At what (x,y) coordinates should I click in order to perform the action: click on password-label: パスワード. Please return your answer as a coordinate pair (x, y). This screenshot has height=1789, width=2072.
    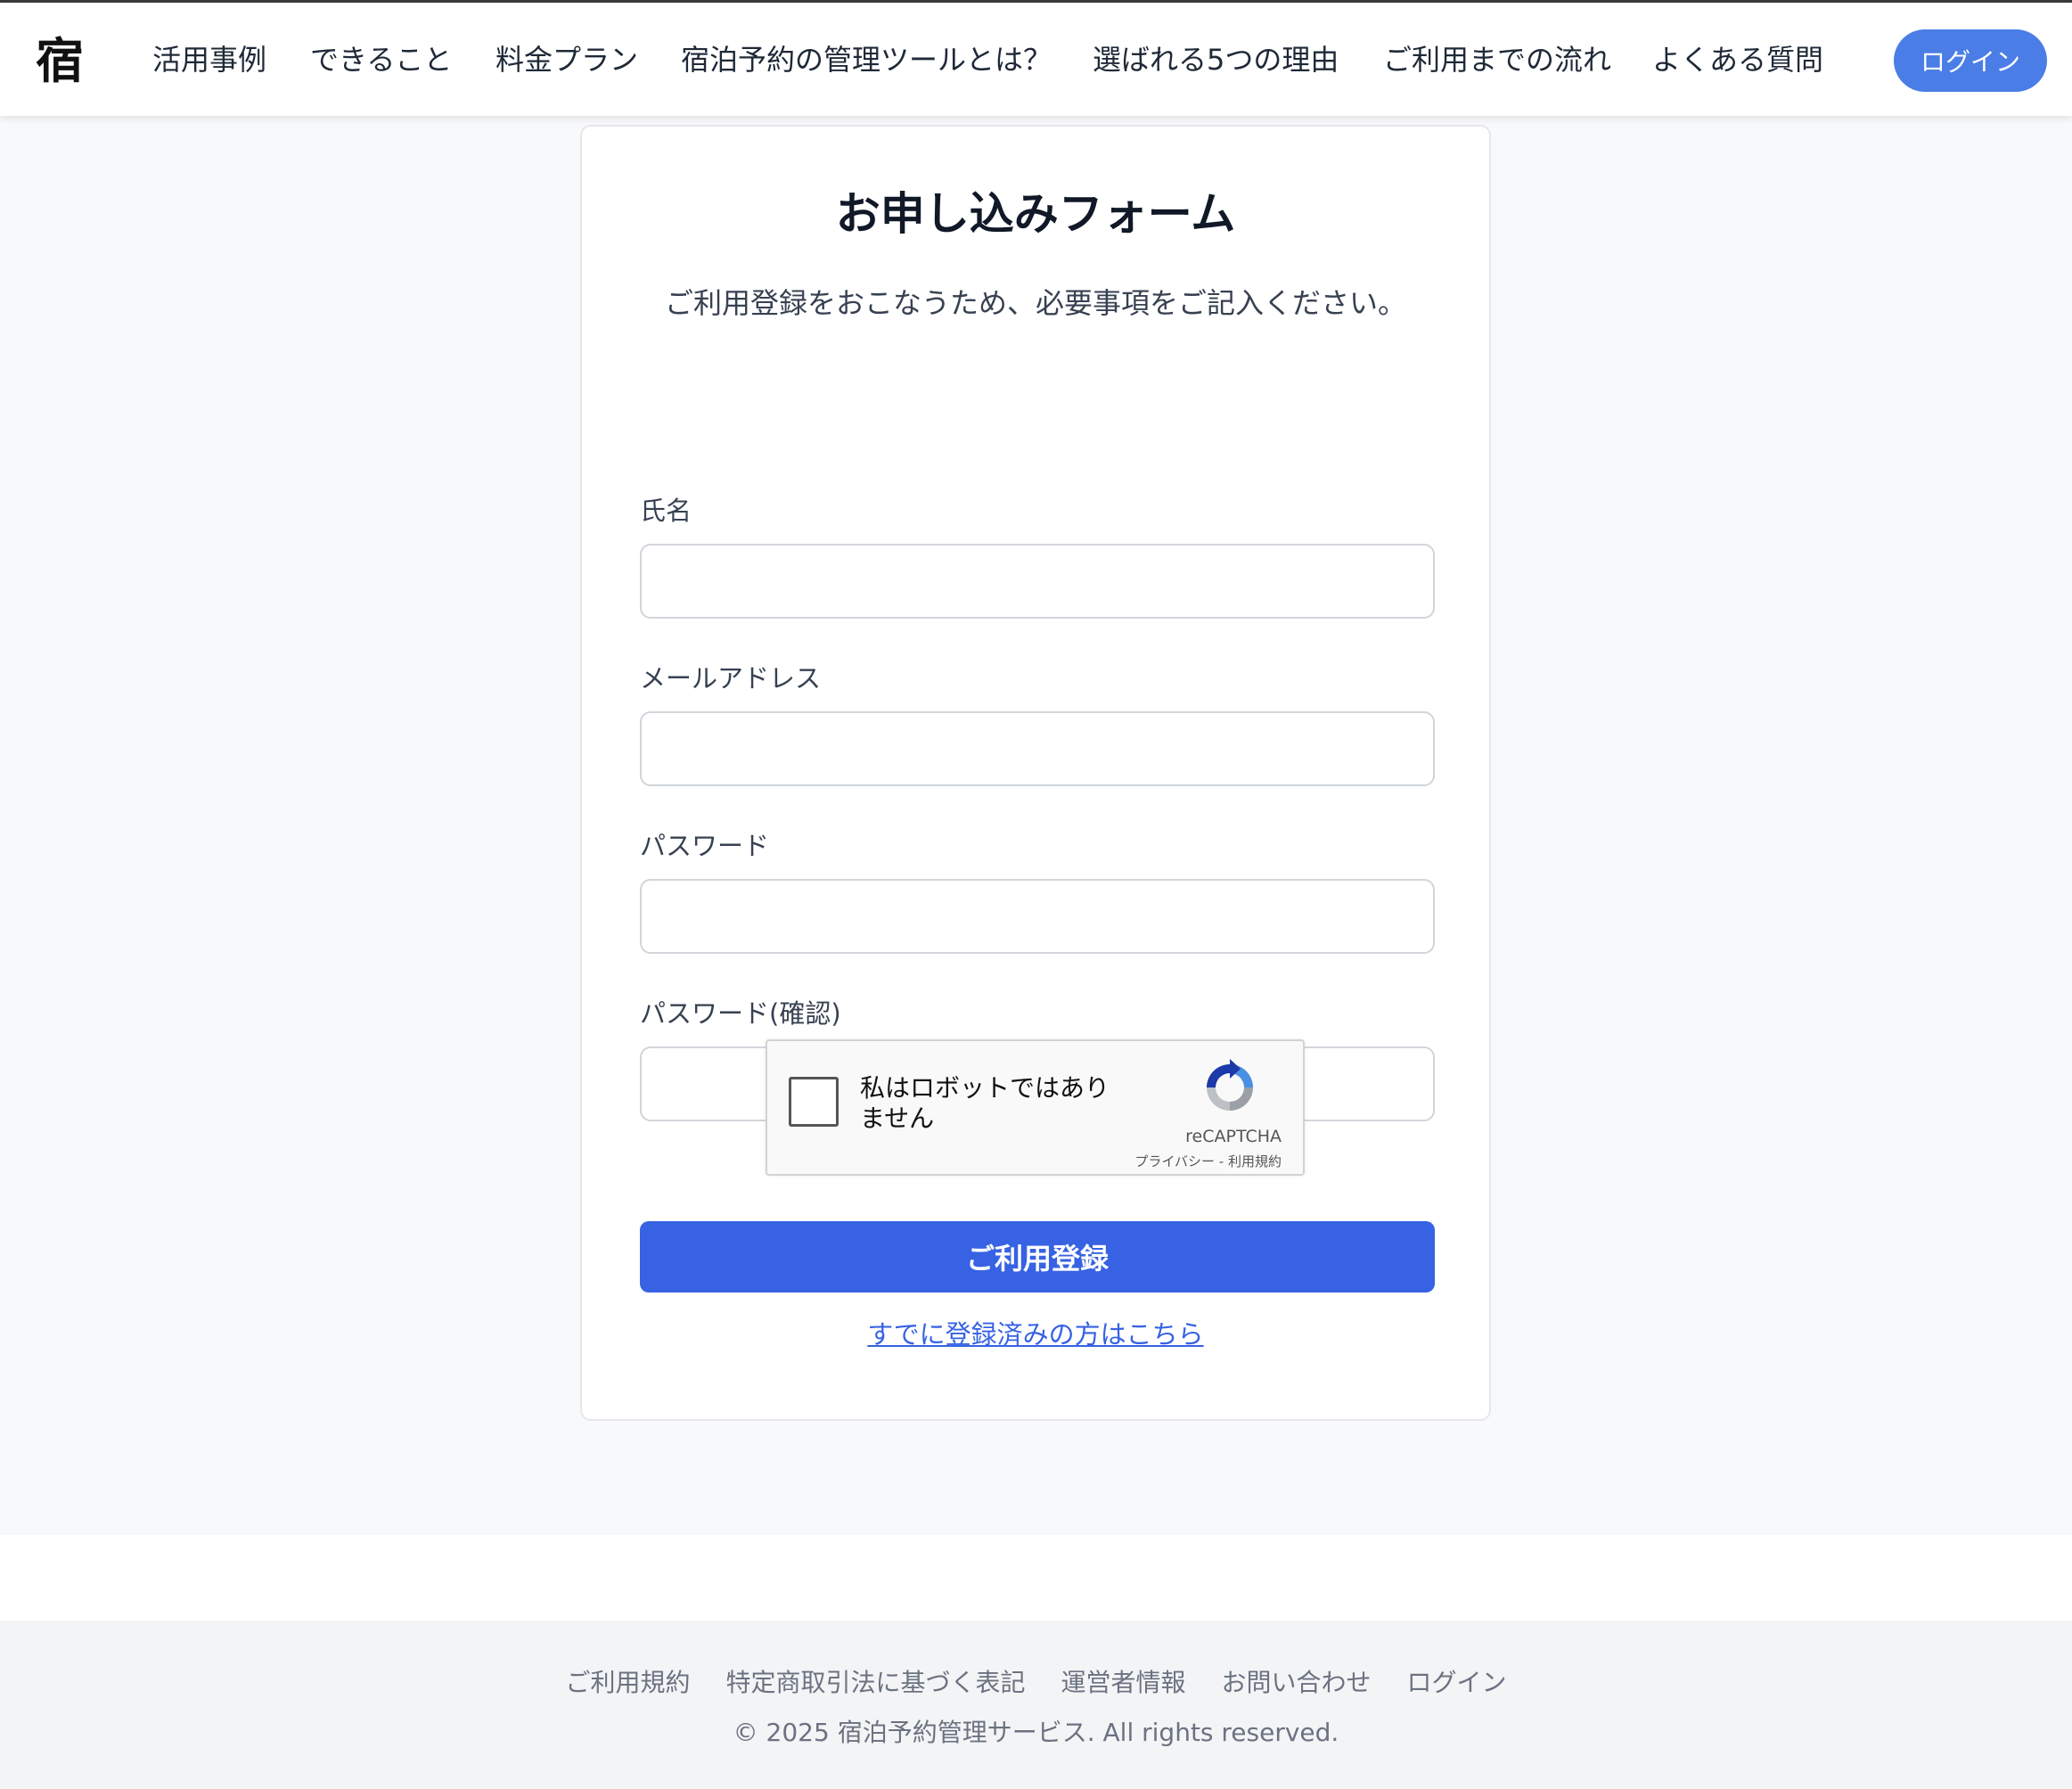
    Looking at the image, I should click on (705, 846).